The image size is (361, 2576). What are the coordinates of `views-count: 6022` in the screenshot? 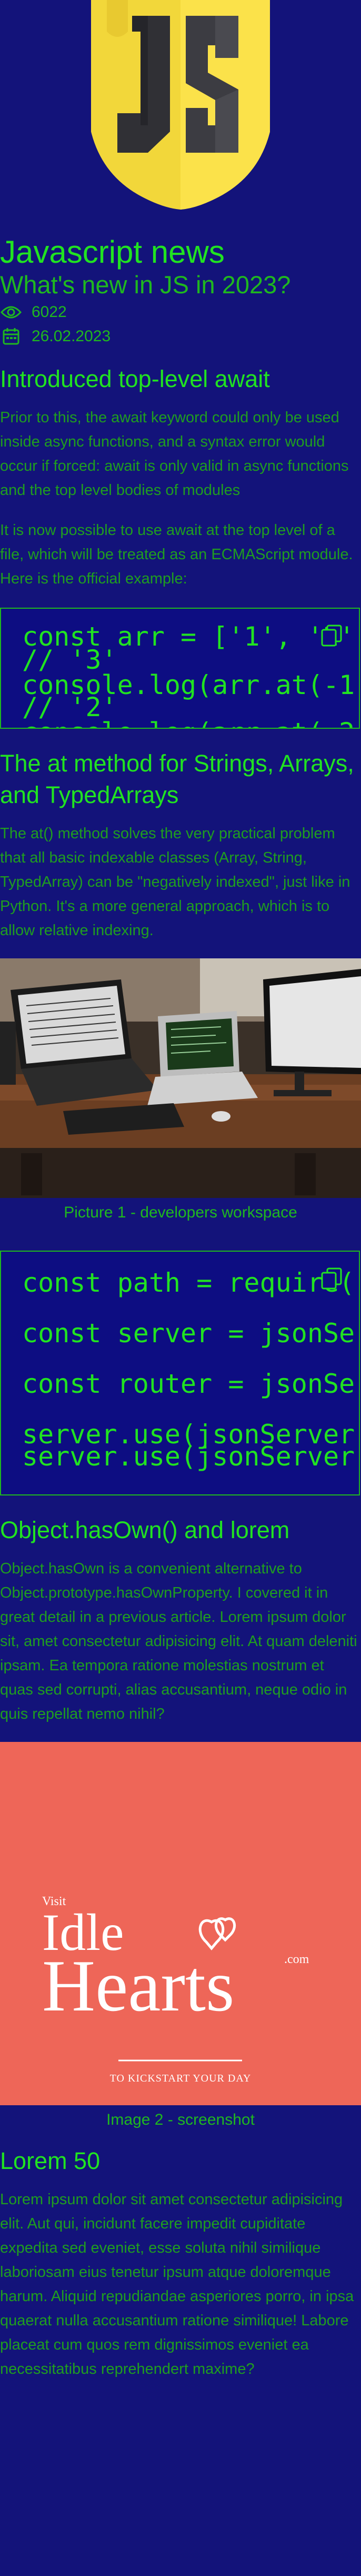 It's located at (49, 312).